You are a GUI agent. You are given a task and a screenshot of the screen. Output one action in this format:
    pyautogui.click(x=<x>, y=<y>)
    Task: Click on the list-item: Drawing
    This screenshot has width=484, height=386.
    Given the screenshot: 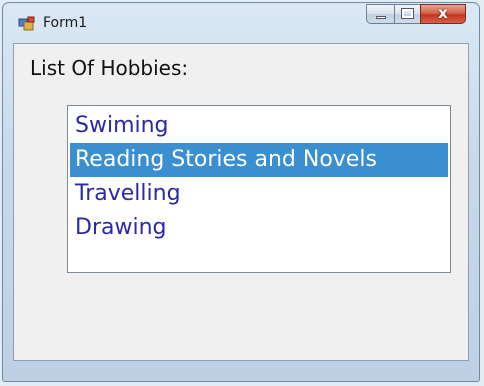 What is the action you would take?
    pyautogui.click(x=259, y=228)
    